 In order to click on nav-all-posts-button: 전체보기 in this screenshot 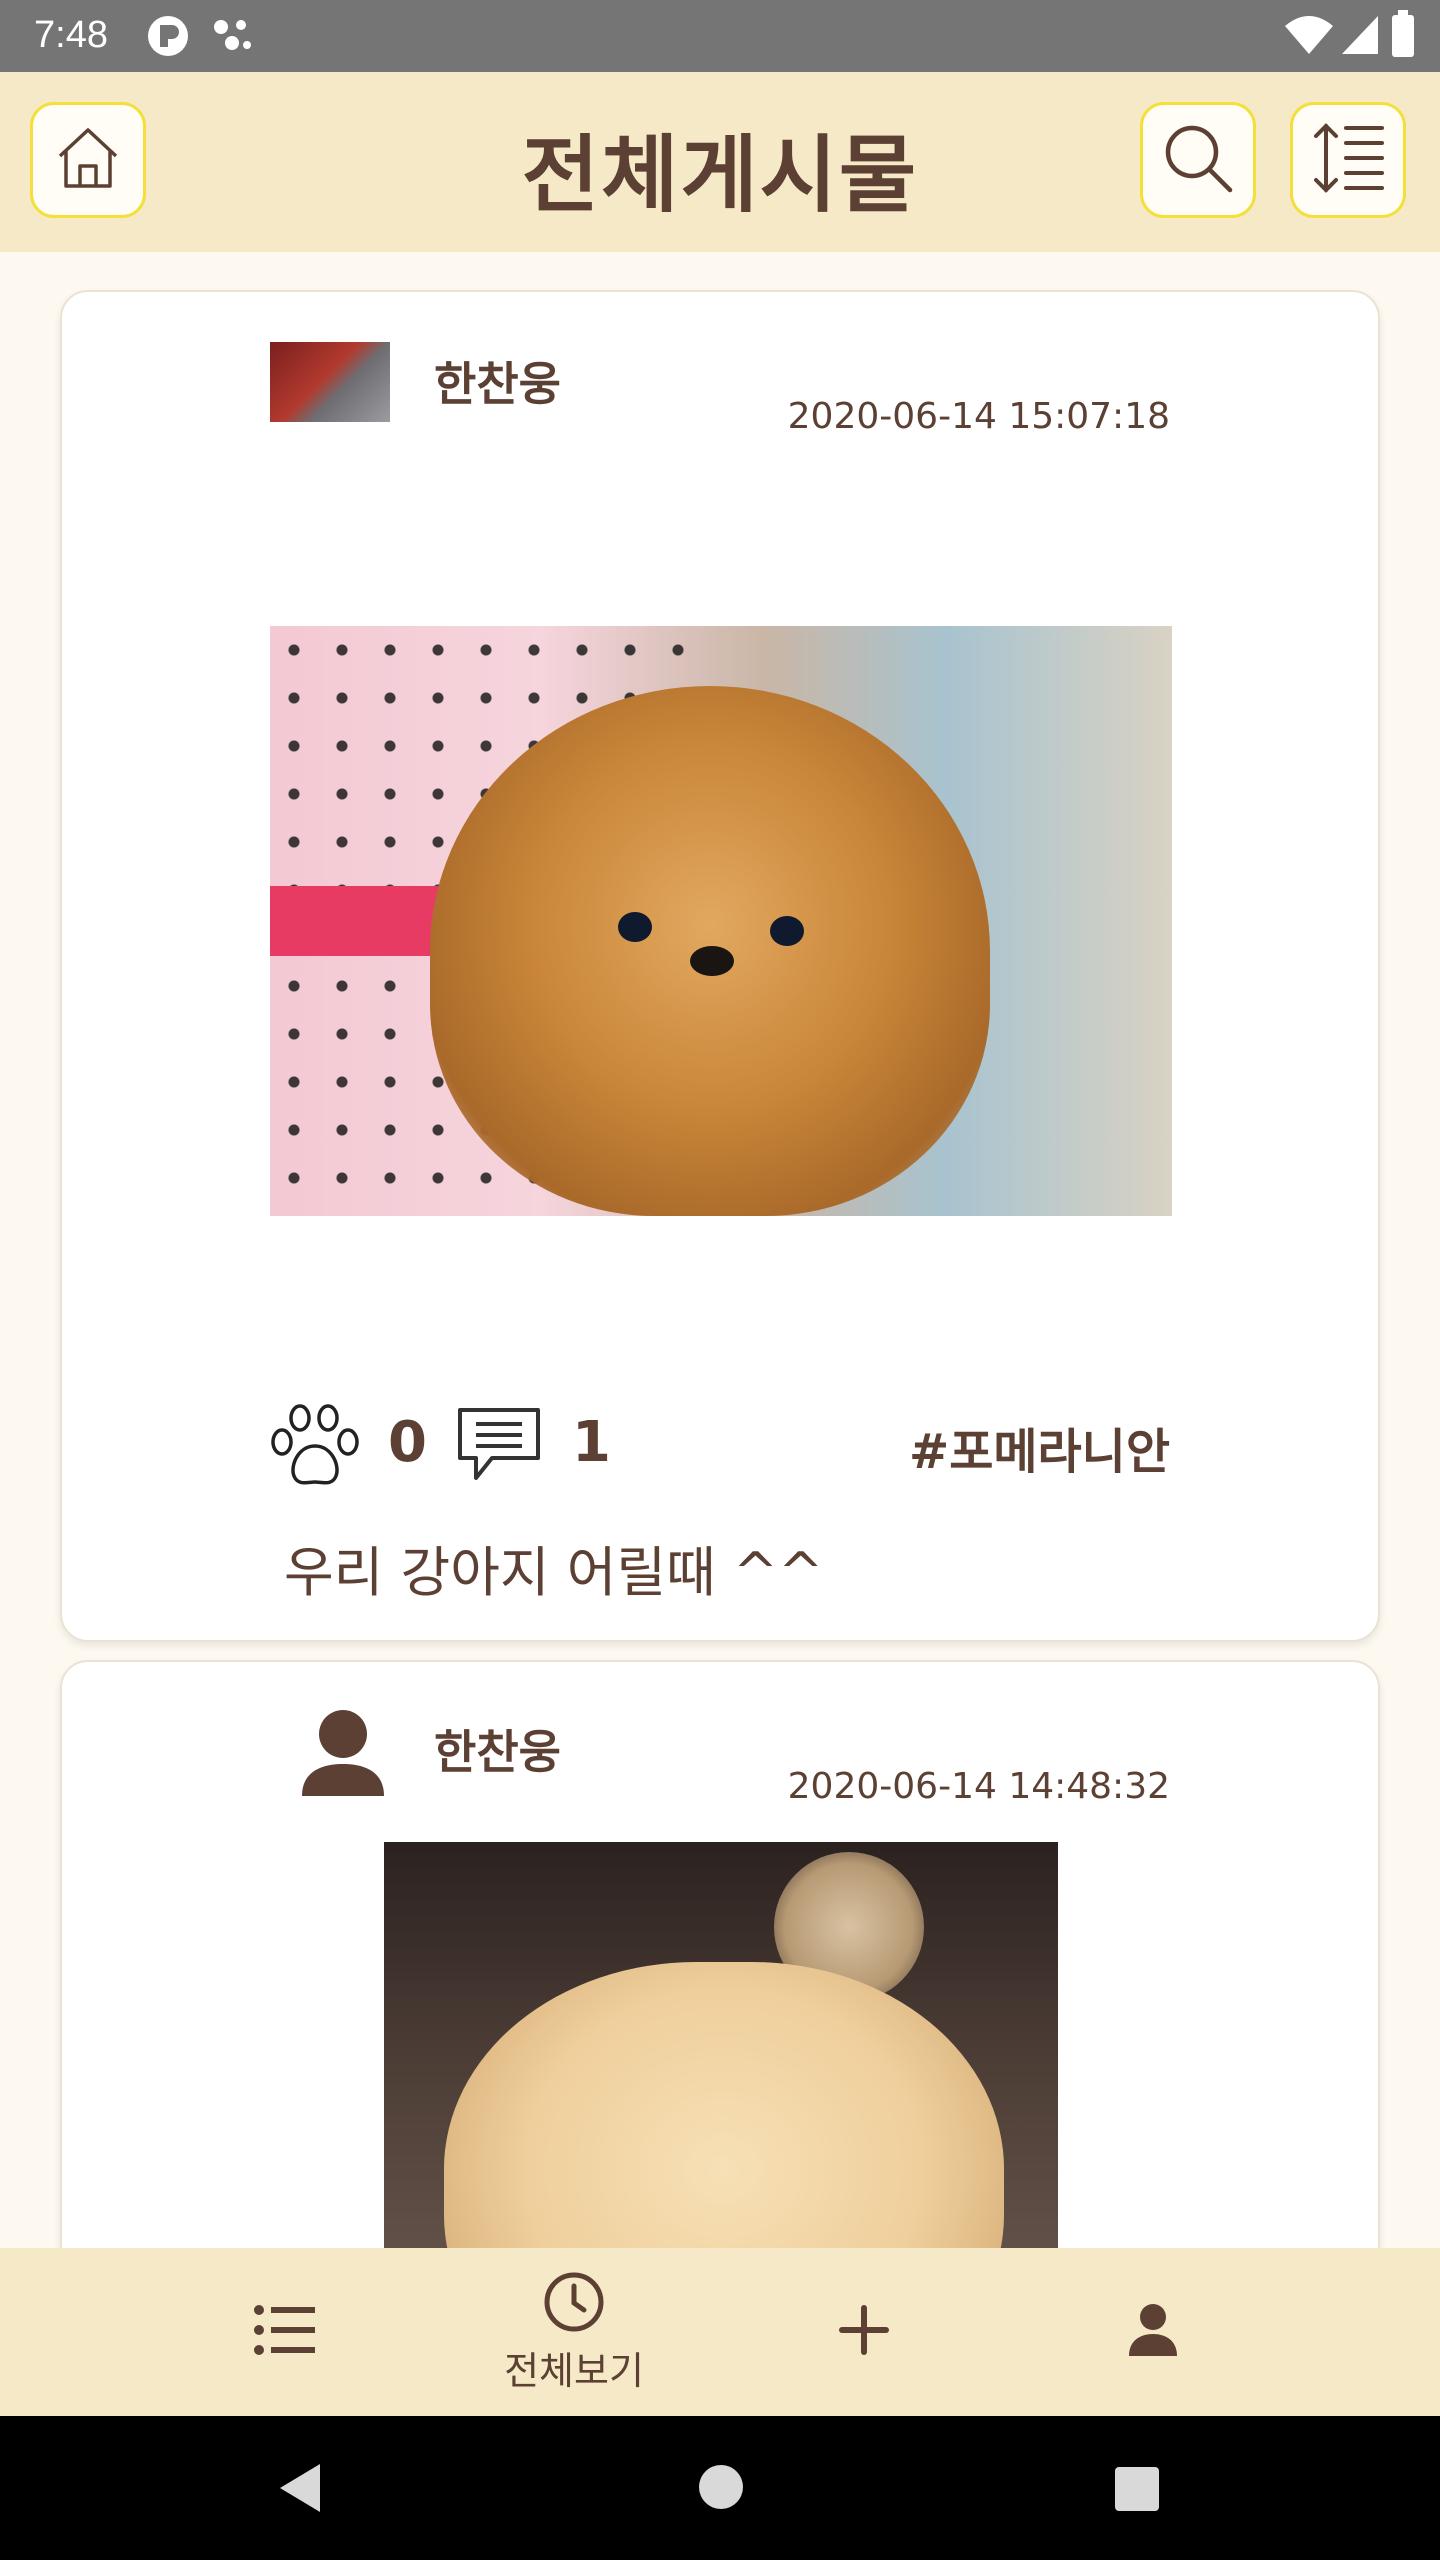, I will do `click(574, 2332)`.